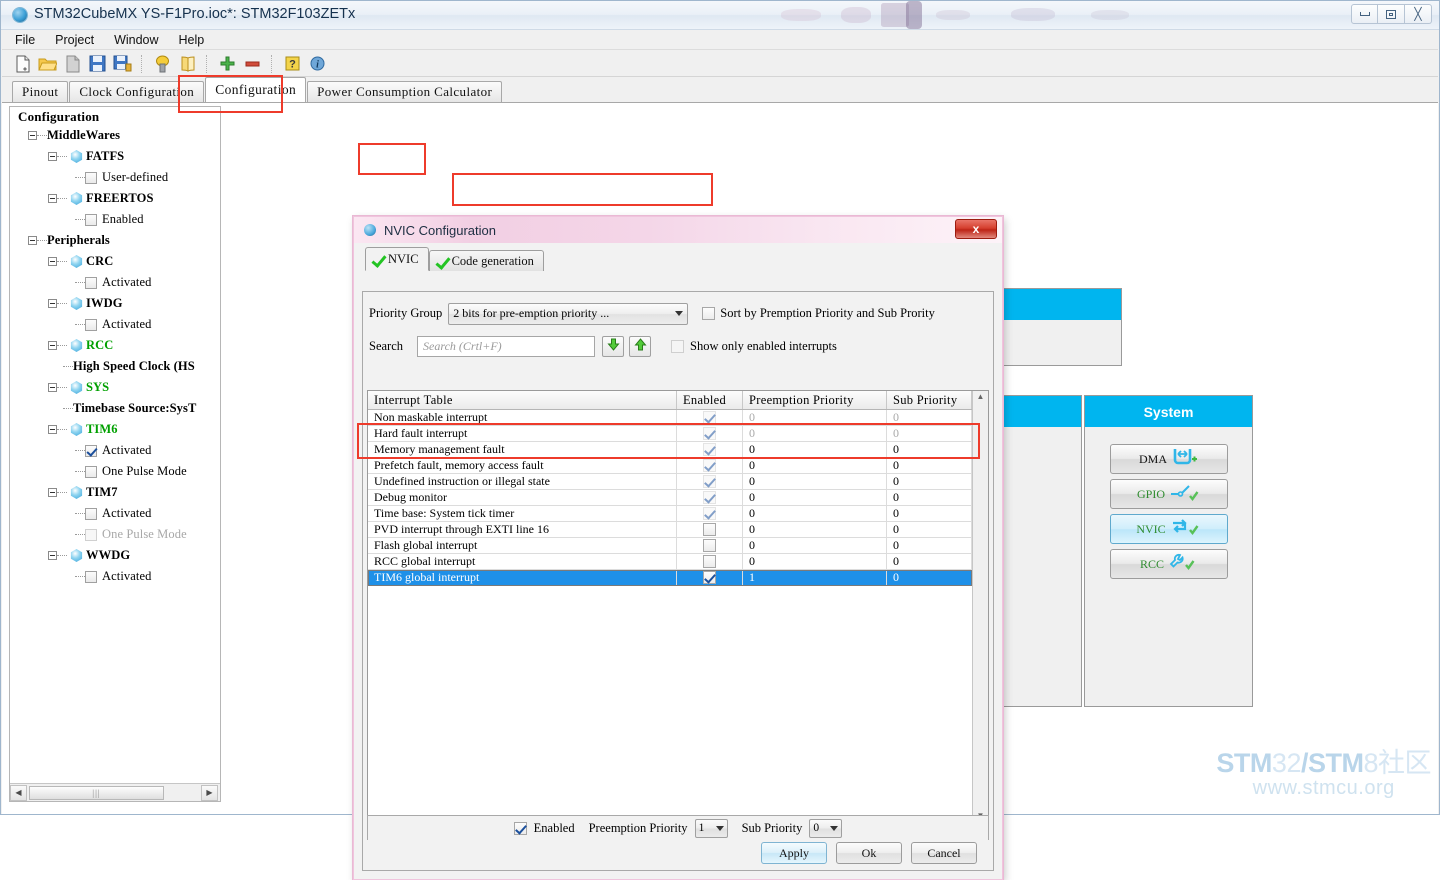  I want to click on menu-project: Project, so click(74, 40).